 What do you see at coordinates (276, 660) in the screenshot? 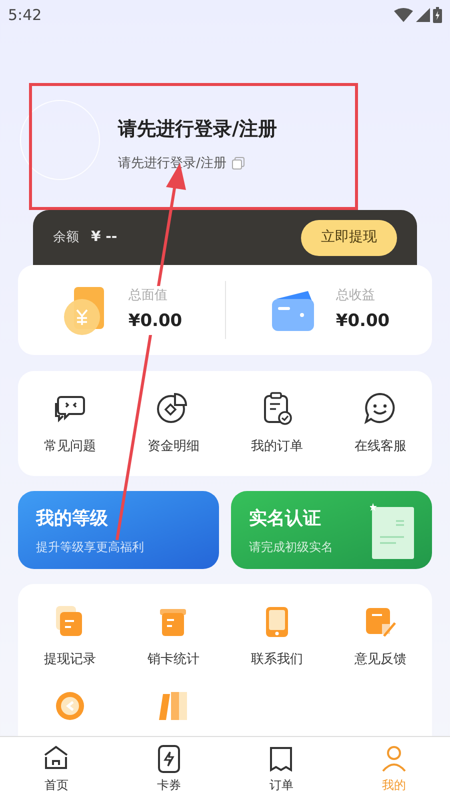
I see `tool-label: 联系我们` at bounding box center [276, 660].